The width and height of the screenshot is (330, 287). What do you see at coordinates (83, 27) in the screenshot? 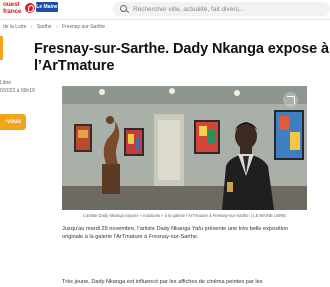
I see `breadcrumb-item: Fresnay-sur-Sarthe` at bounding box center [83, 27].